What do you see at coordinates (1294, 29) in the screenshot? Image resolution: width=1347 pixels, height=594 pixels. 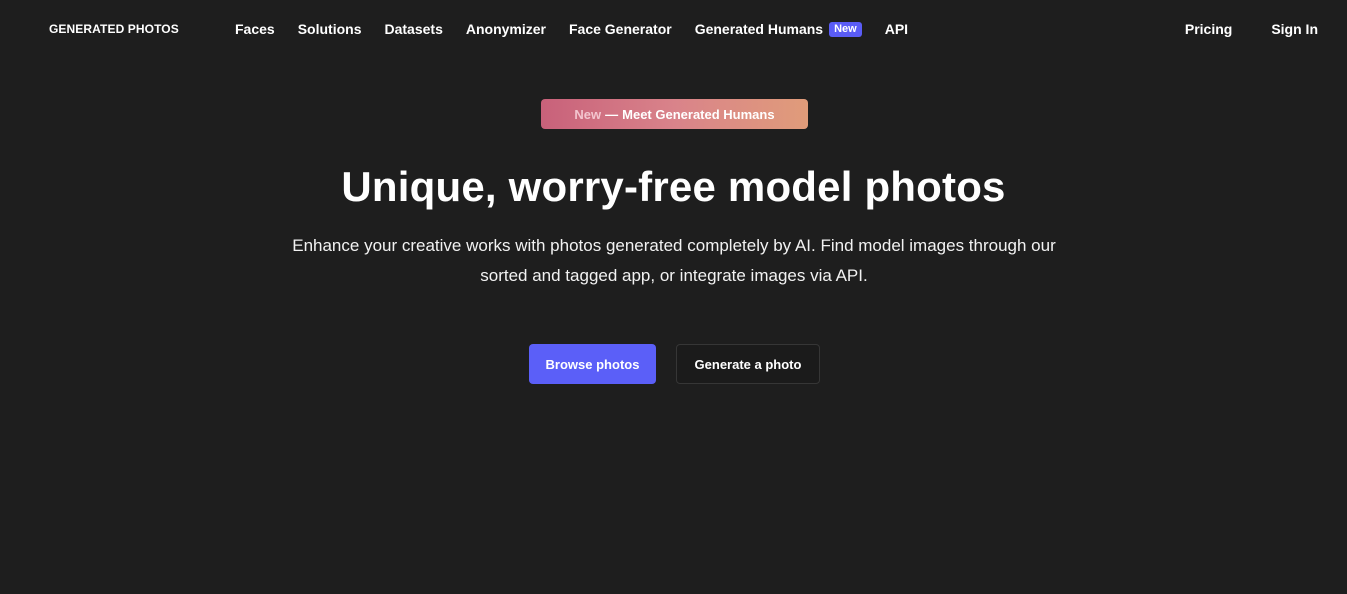 I see `sign-in-link: Sign In` at bounding box center [1294, 29].